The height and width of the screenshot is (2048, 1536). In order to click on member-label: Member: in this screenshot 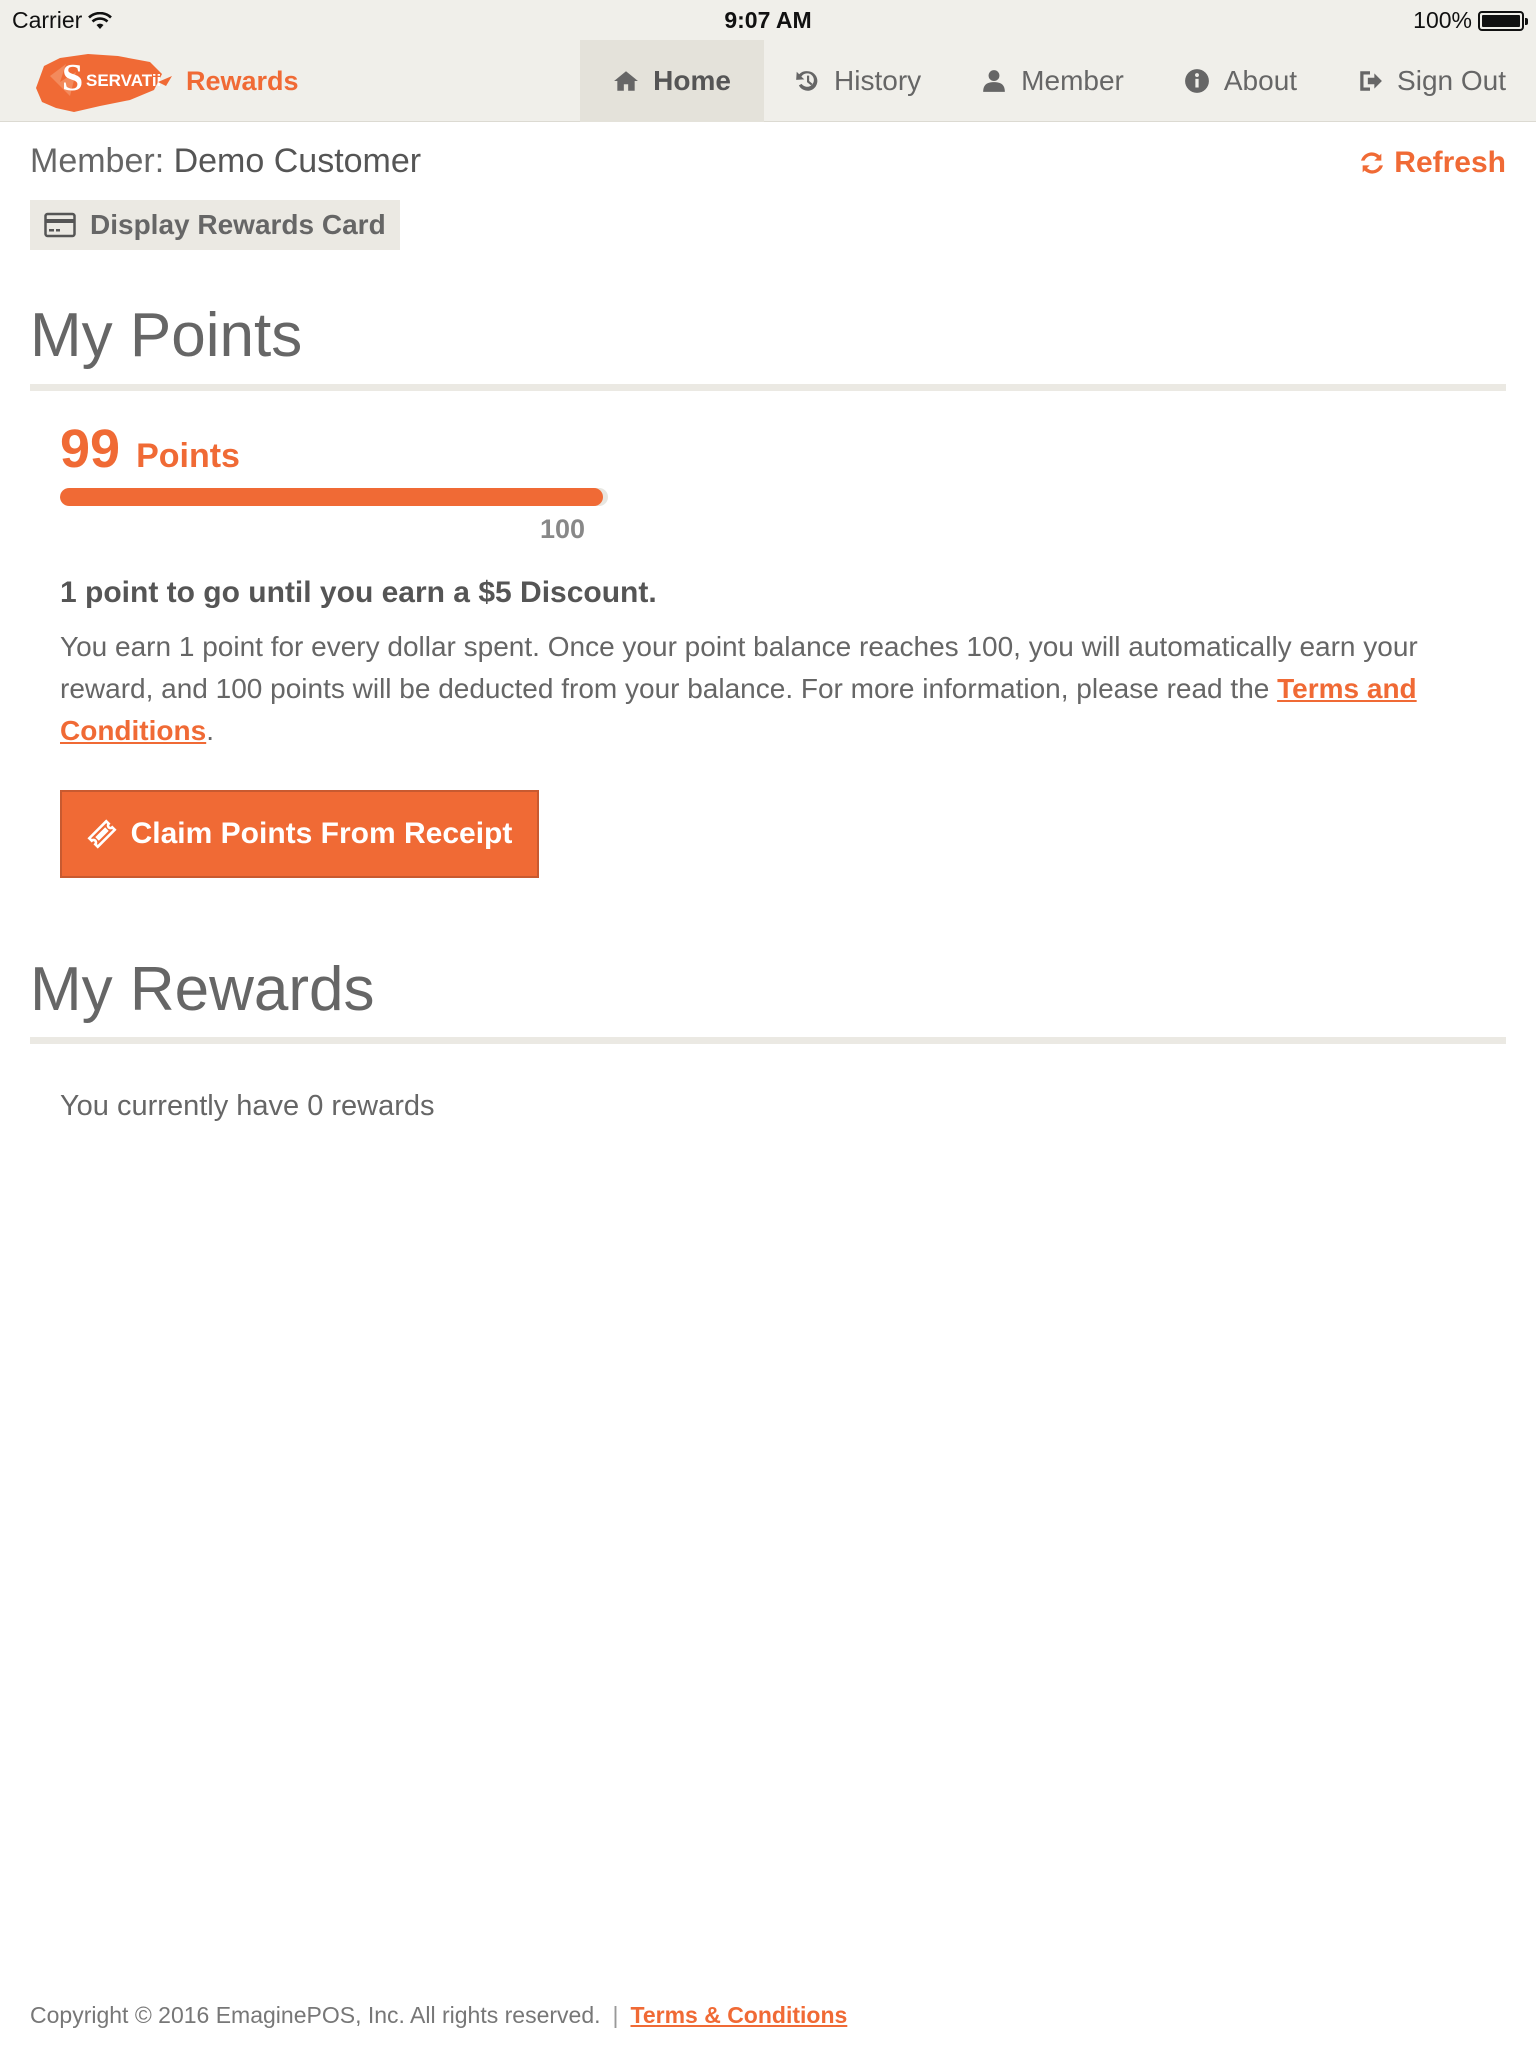, I will do `click(102, 161)`.